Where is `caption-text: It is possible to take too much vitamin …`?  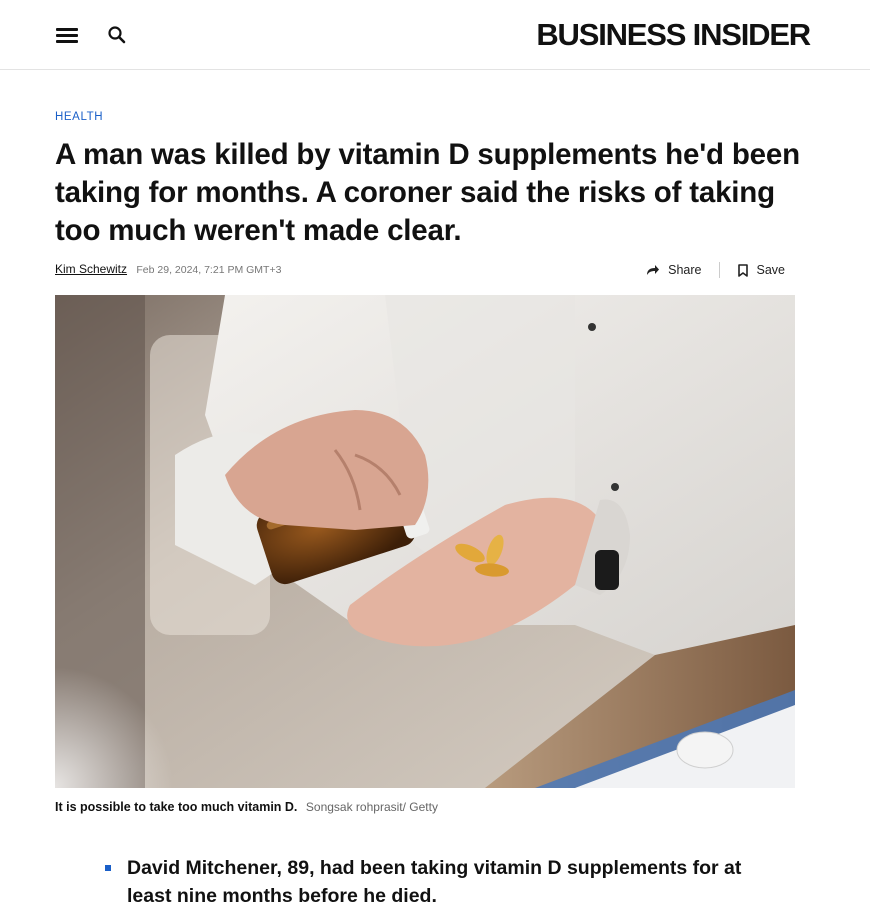
caption-text: It is possible to take too much vitamin … is located at coordinates (176, 807).